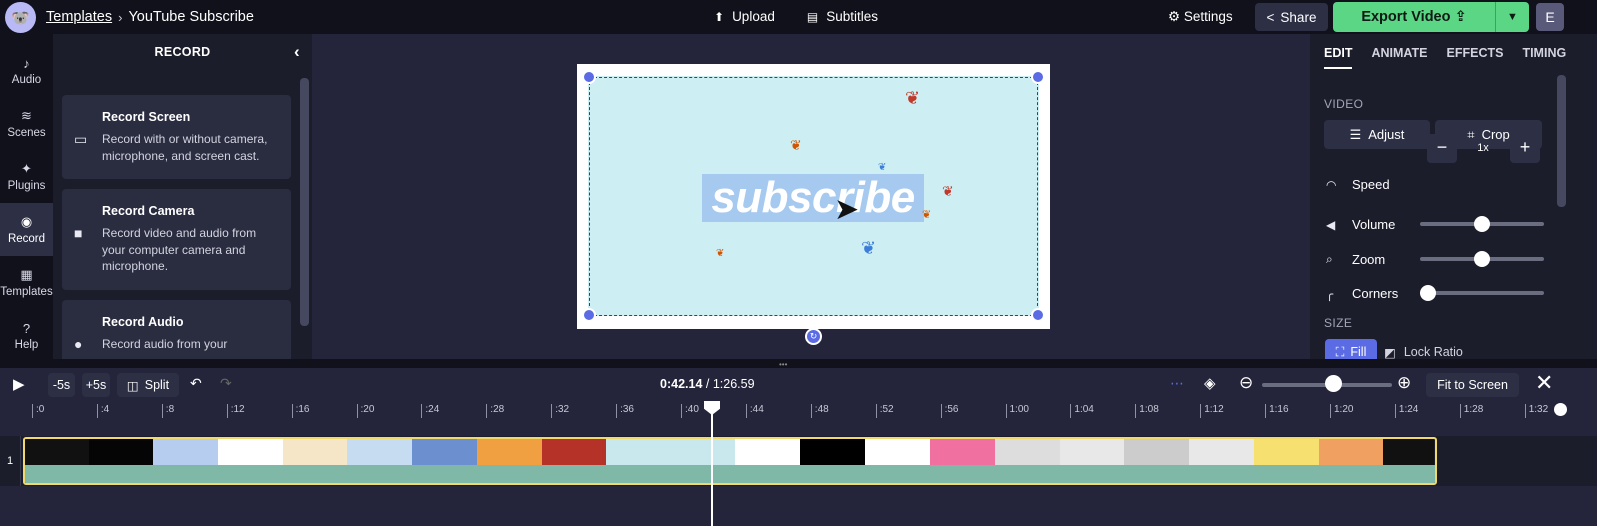  I want to click on timeline-zoom-knob, so click(1333, 383).